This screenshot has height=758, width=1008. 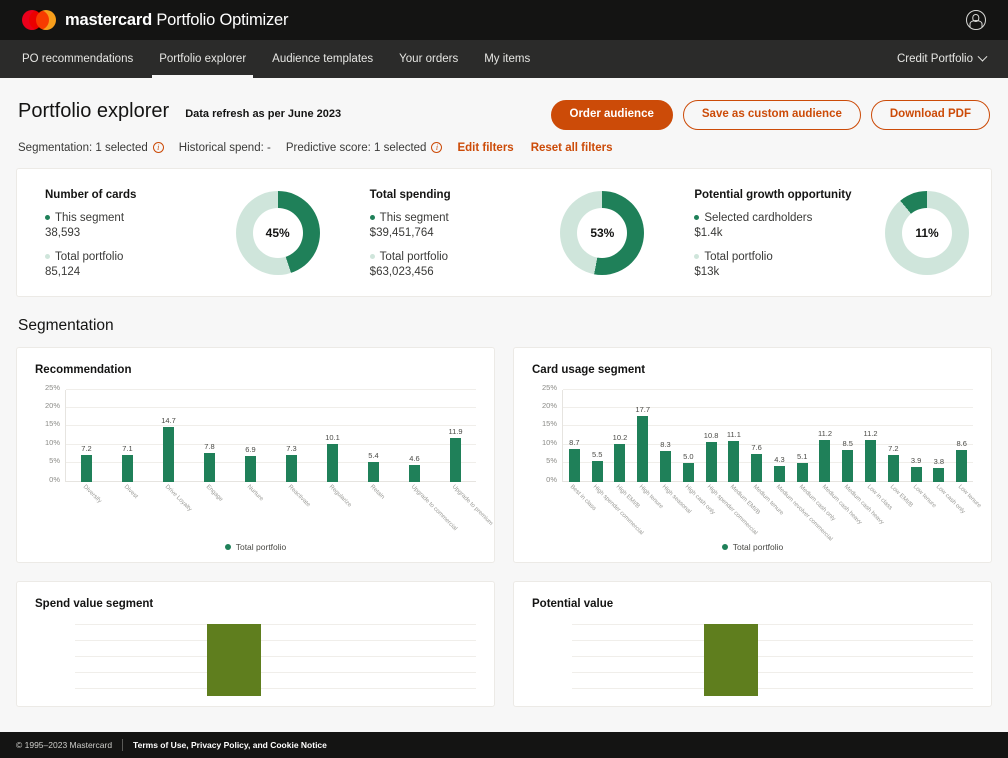 I want to click on bar: 4.6, so click(x=414, y=468).